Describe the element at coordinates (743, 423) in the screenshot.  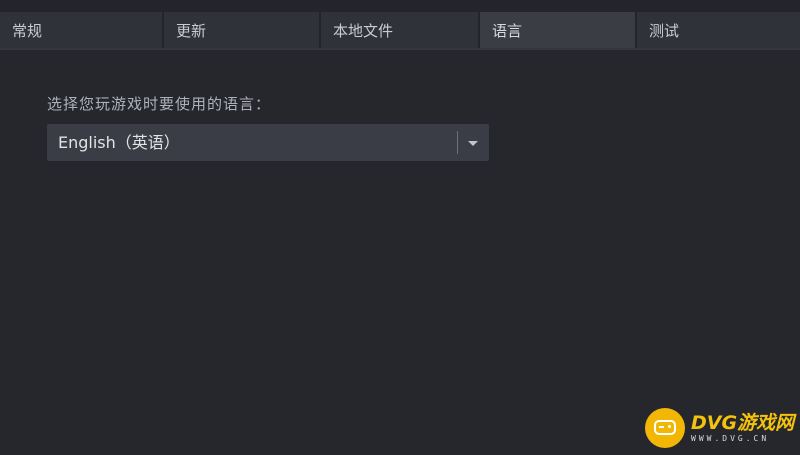
I see `watermark-brand: DVG游戏网` at that location.